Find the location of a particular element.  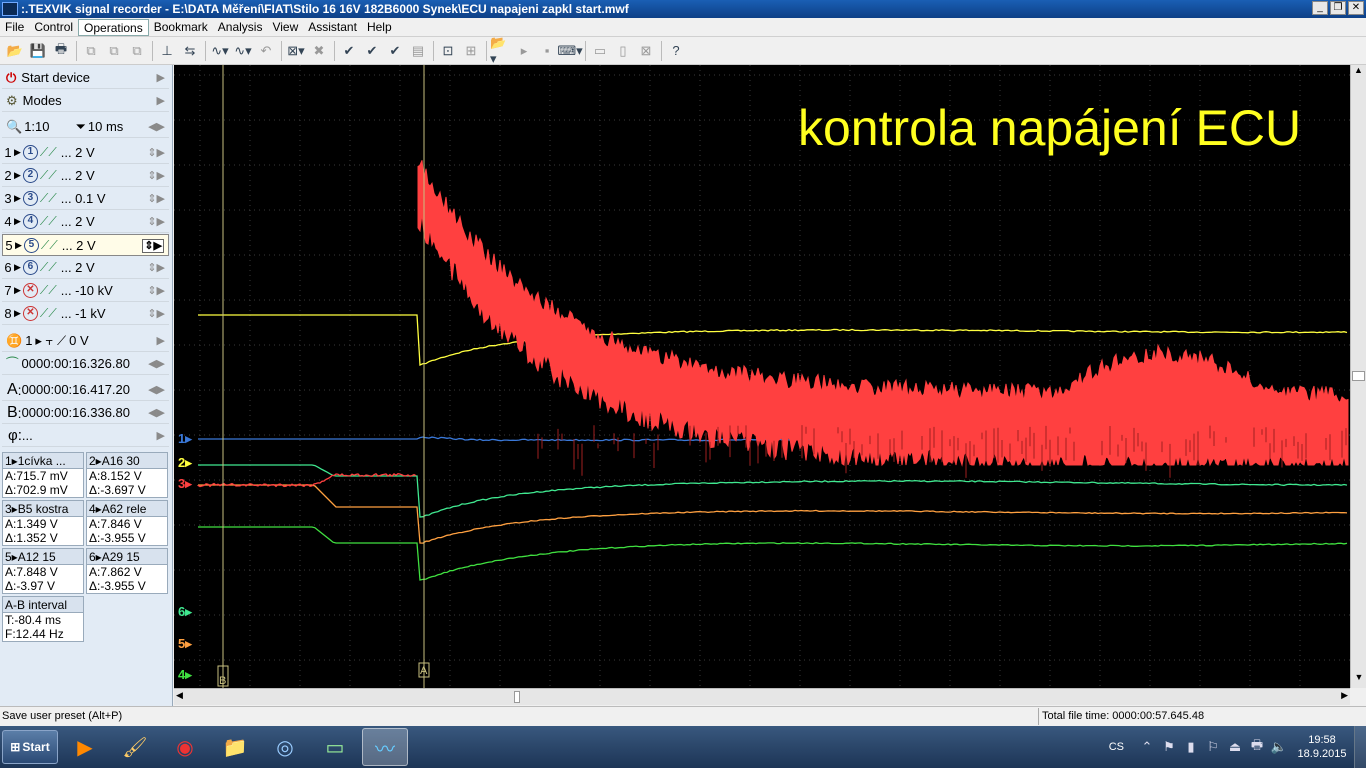

channel-row-5: 5 ▶ 5 ⟋⟋... 2 V ⇕▶ is located at coordinates (85, 245).